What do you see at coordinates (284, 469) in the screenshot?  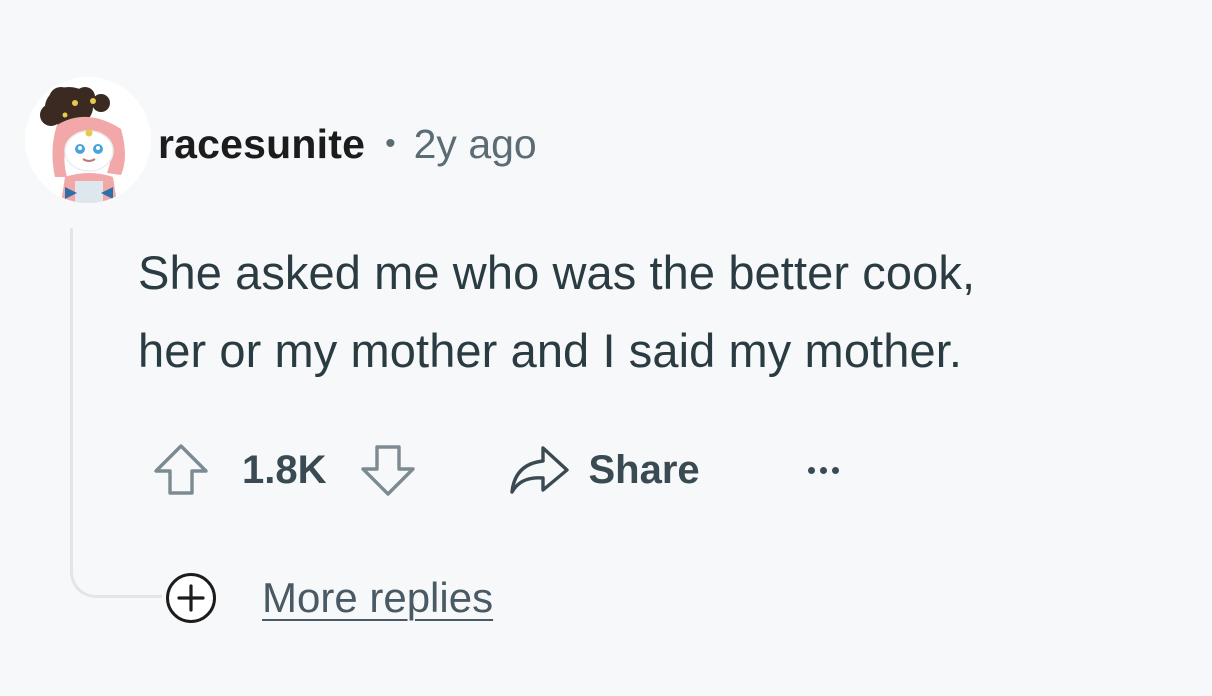 I see `vote-count: 1.8K` at bounding box center [284, 469].